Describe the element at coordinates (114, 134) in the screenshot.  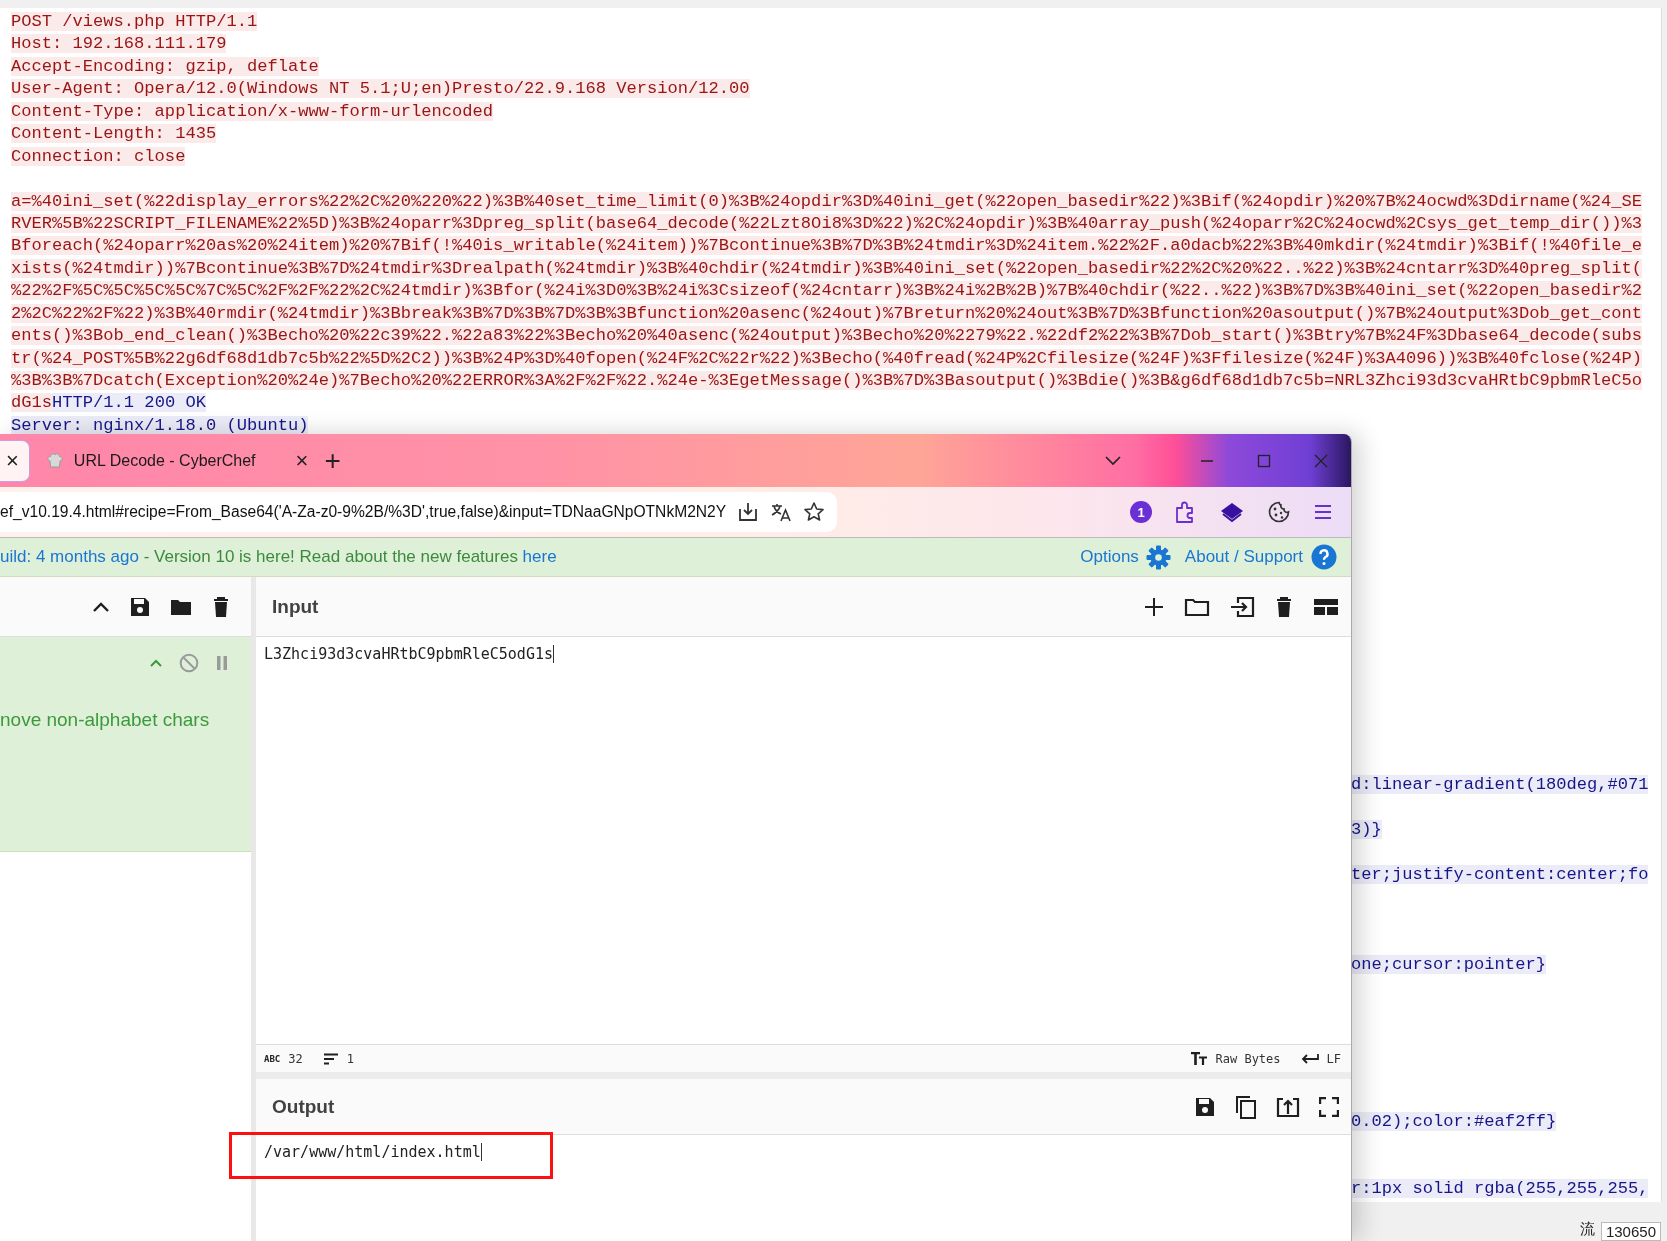
I see `request-text: Content-Length: 1435` at that location.